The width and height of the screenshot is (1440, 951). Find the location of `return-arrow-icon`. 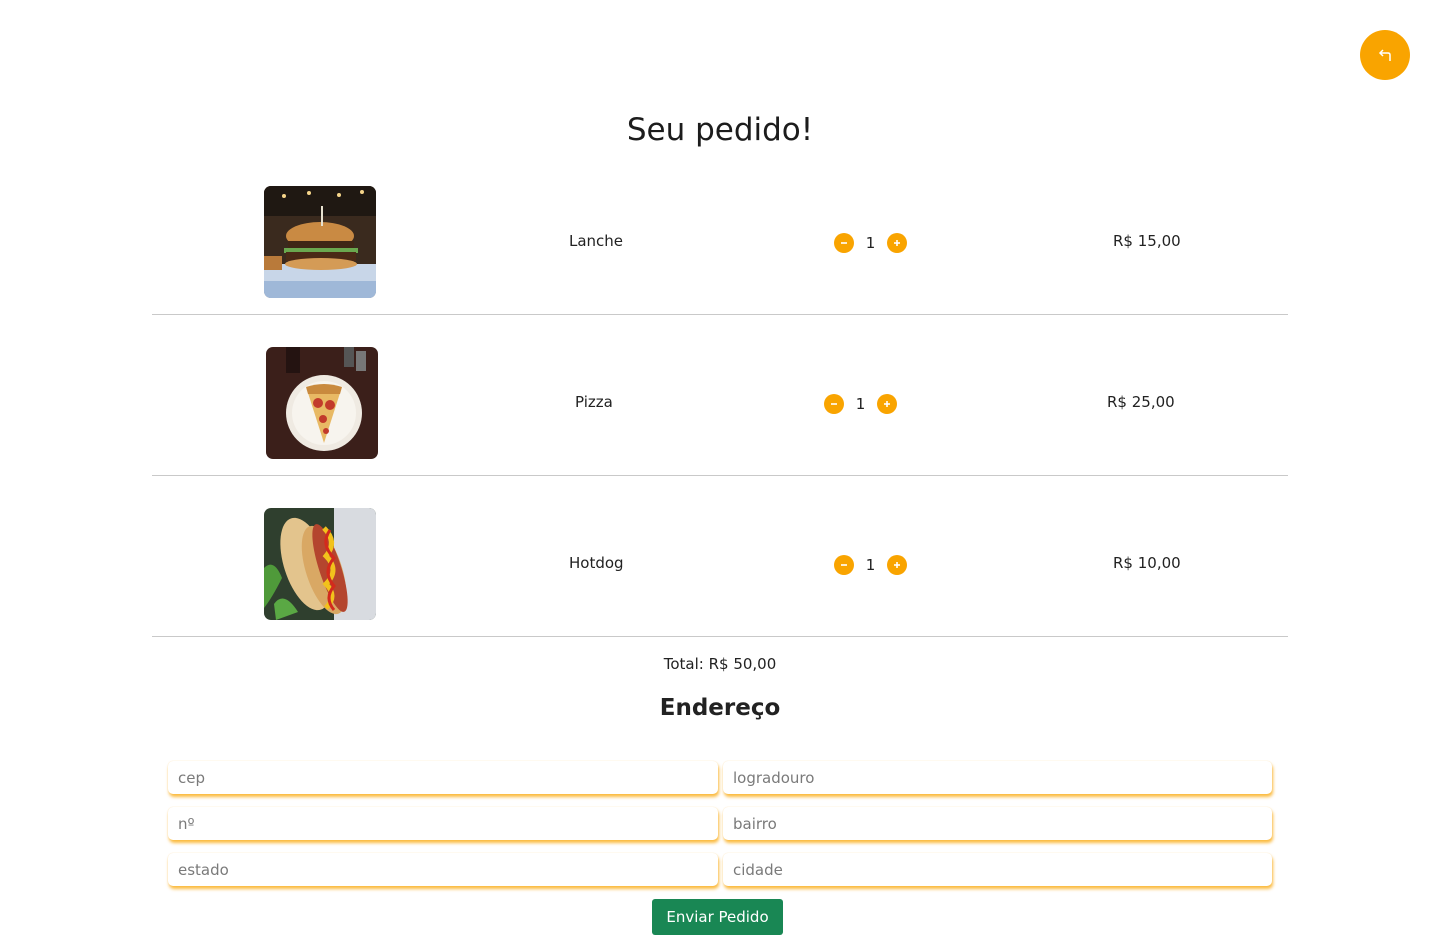

return-arrow-icon is located at coordinates (1384, 55).